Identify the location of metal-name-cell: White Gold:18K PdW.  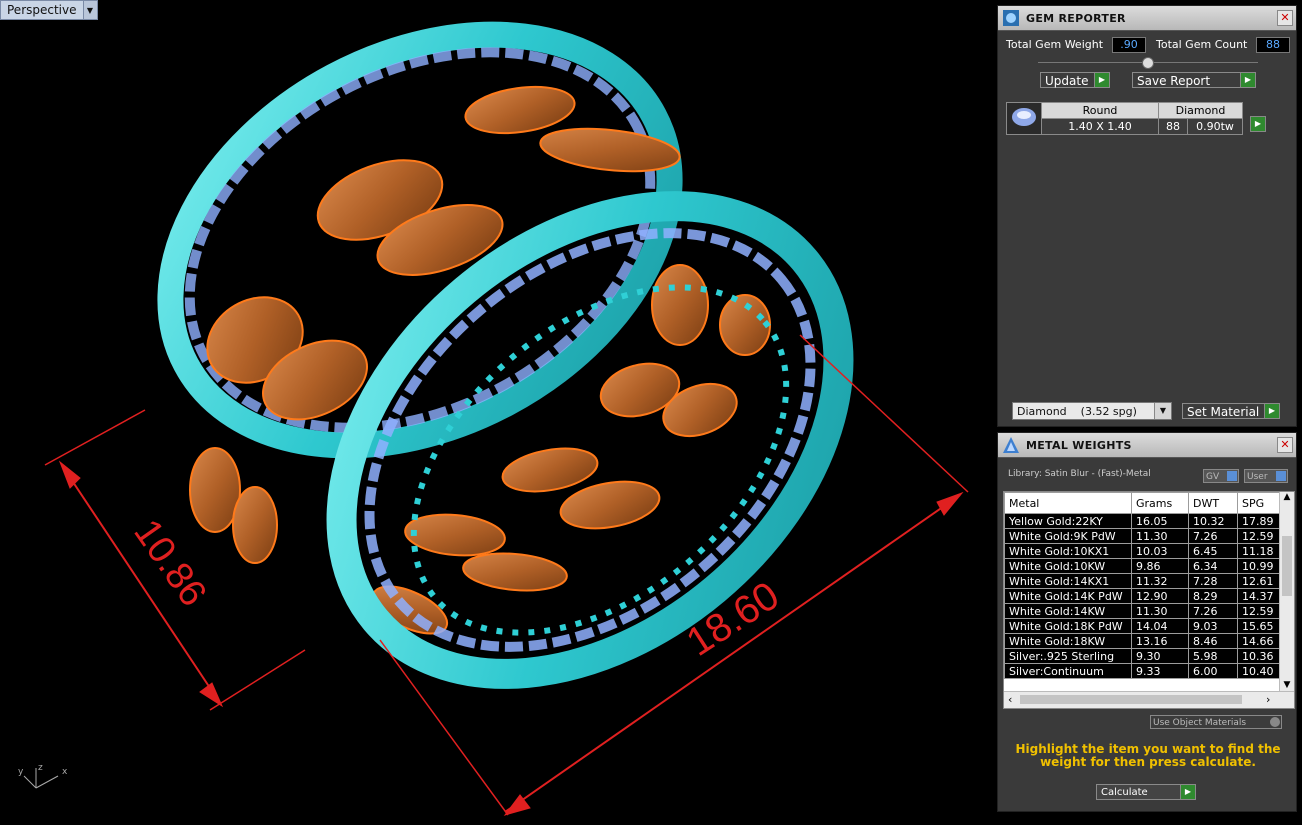
(1068, 626).